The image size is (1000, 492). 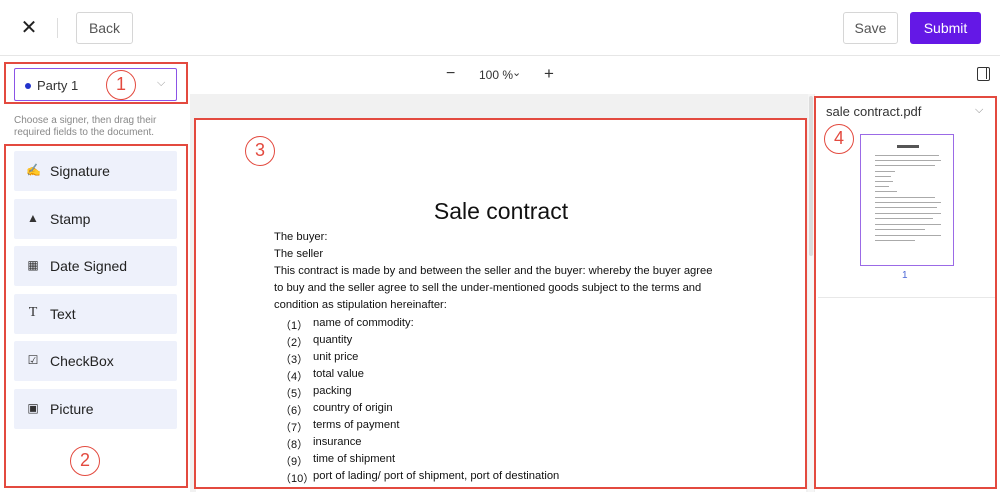 I want to click on divider, so click(x=57, y=28).